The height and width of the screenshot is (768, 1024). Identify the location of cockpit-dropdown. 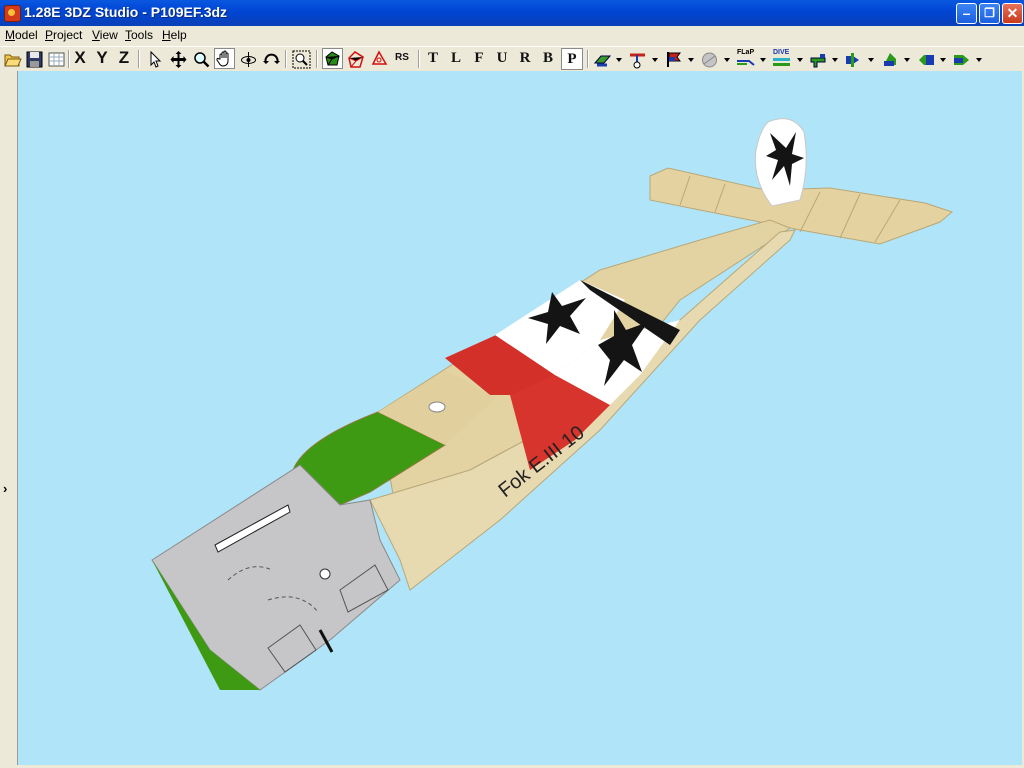
(835, 60).